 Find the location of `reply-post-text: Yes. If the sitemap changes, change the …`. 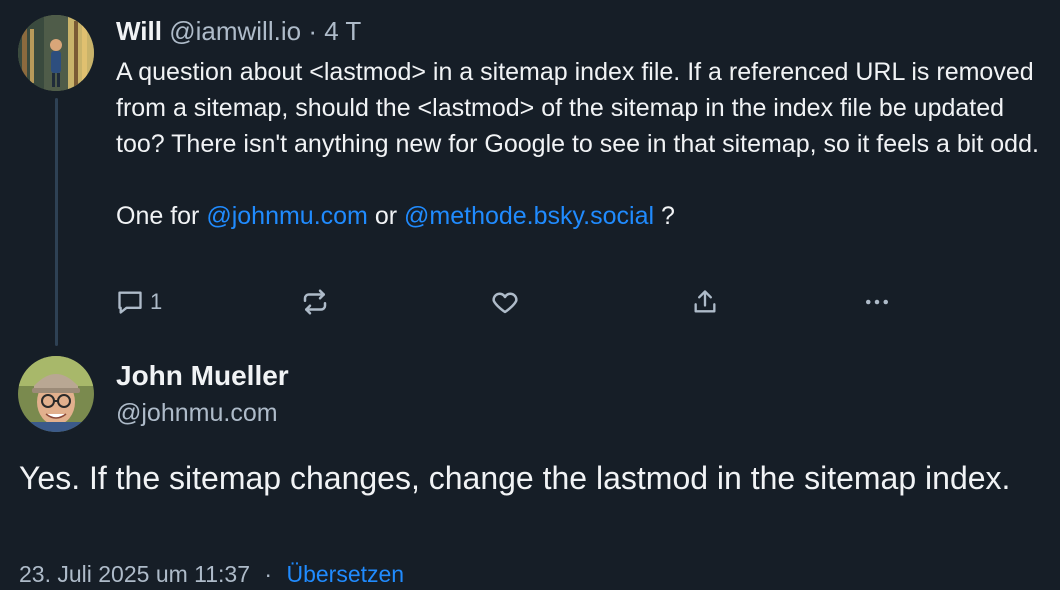

reply-post-text: Yes. If the sitemap changes, change the … is located at coordinates (515, 478).